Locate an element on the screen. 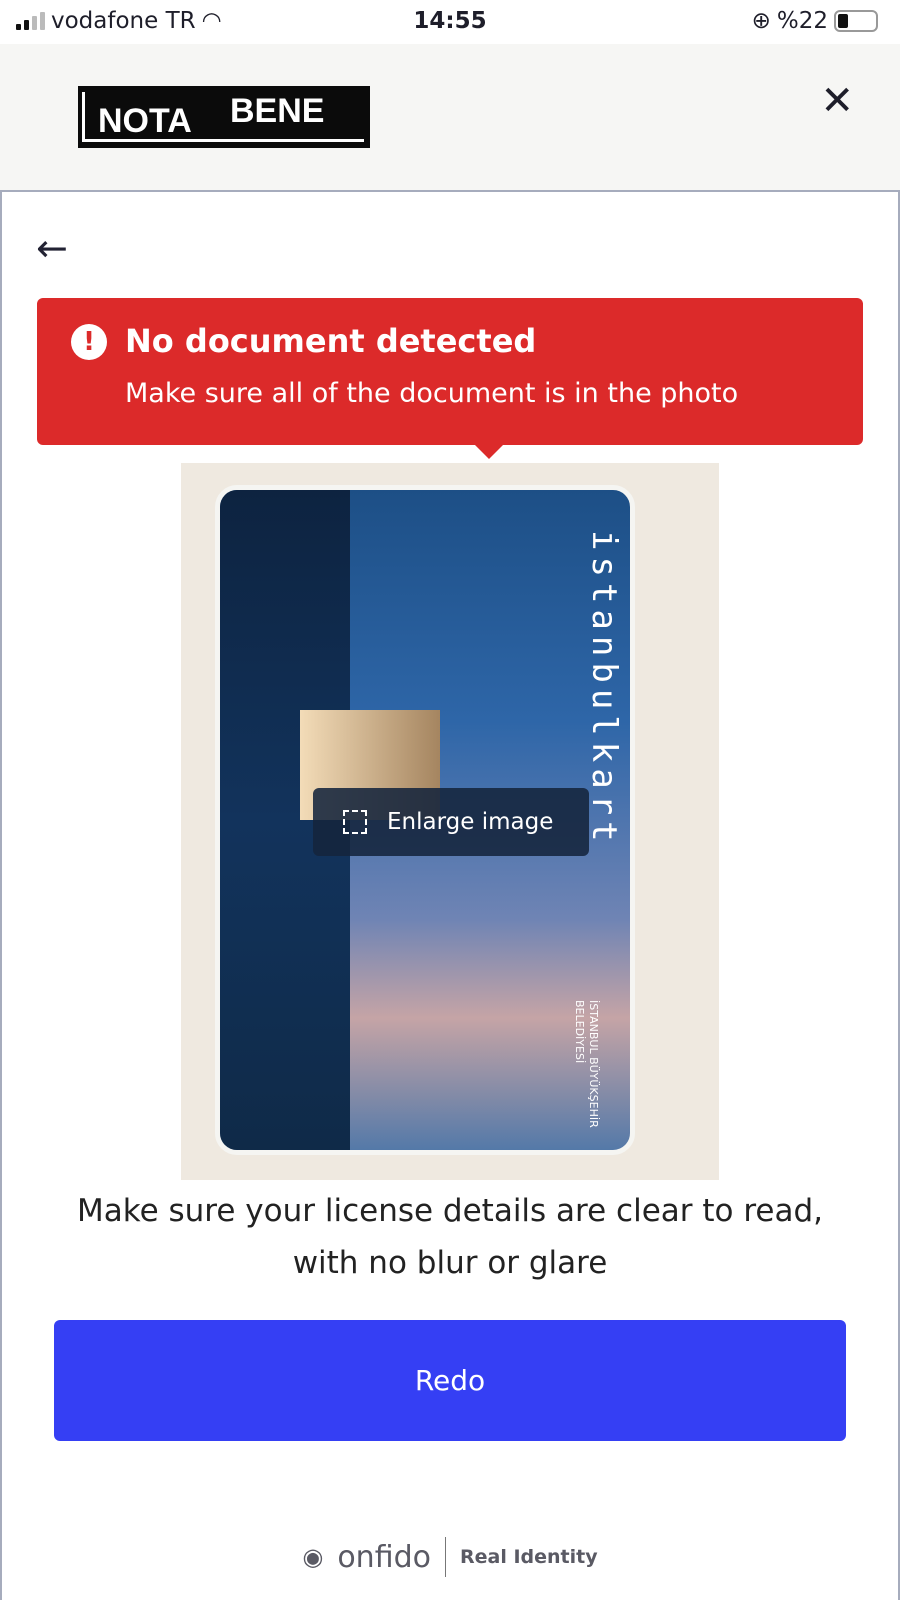 Image resolution: width=900 pixels, height=1600 pixels. error-icon: ! is located at coordinates (89, 342).